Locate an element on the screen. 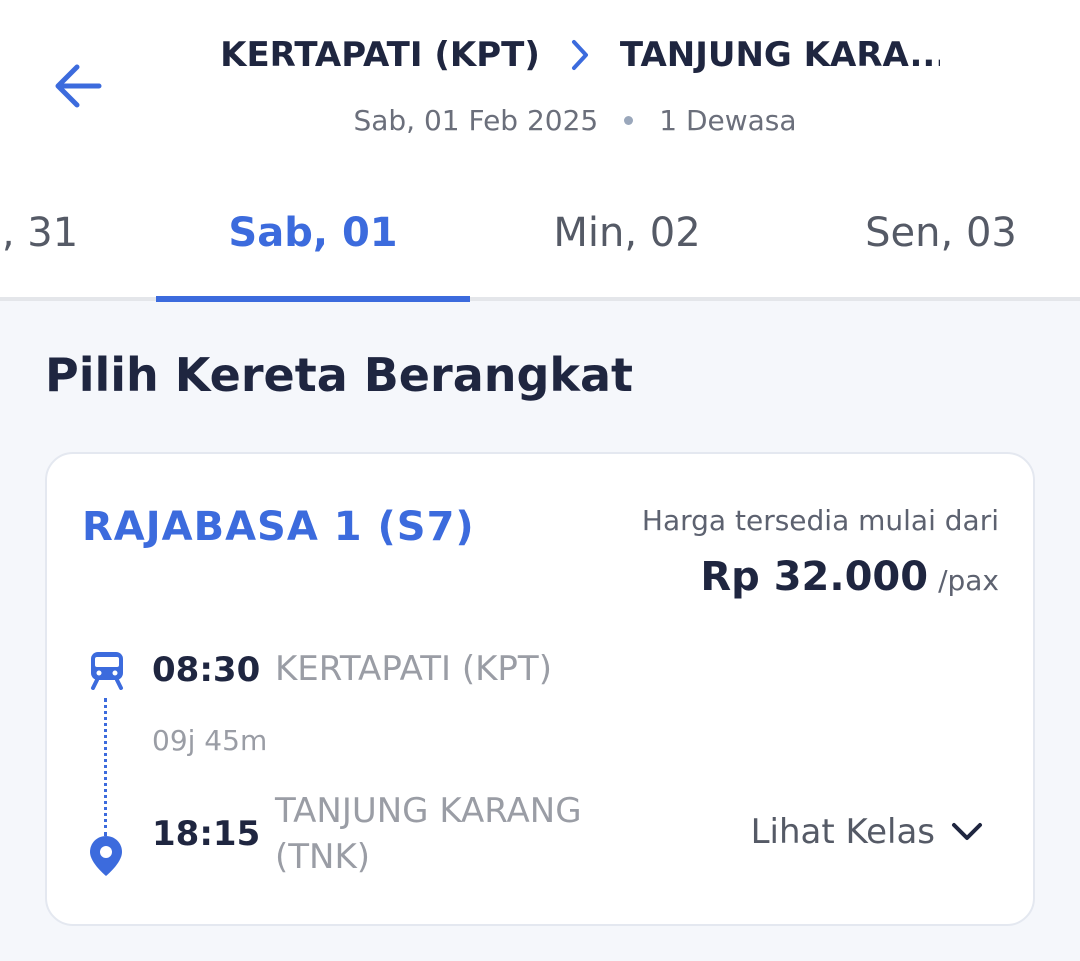  departure-station: KERTAPATI (KPT) is located at coordinates (413, 669).